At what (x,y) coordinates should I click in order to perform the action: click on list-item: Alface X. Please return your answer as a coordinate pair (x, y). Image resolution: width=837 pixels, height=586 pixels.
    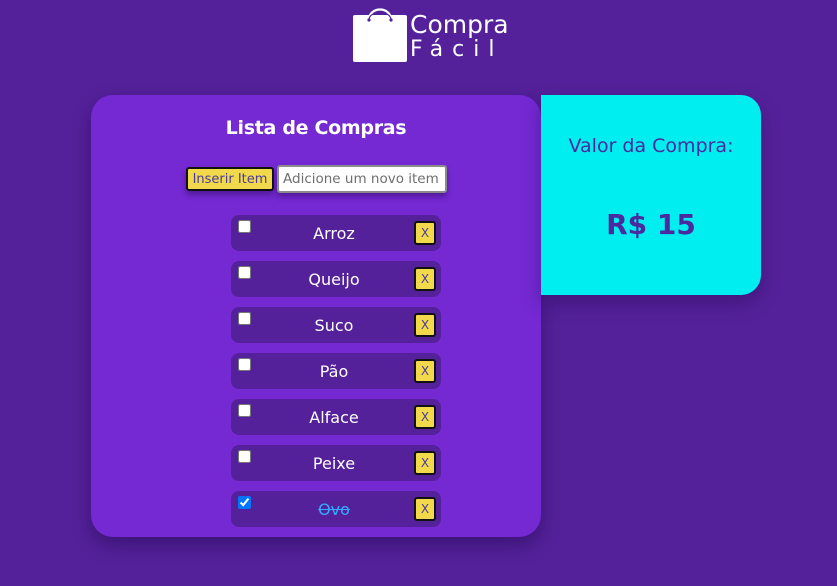
    Looking at the image, I should click on (336, 417).